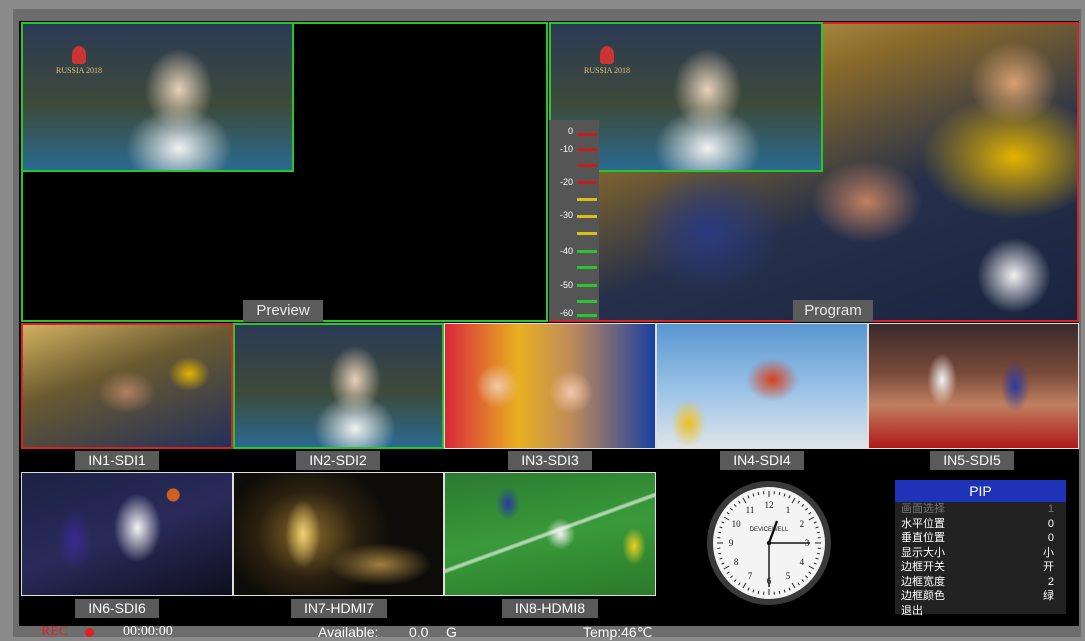 The height and width of the screenshot is (641, 1085). Describe the element at coordinates (338, 534) in the screenshot. I see `input-7-thumbnail` at that location.